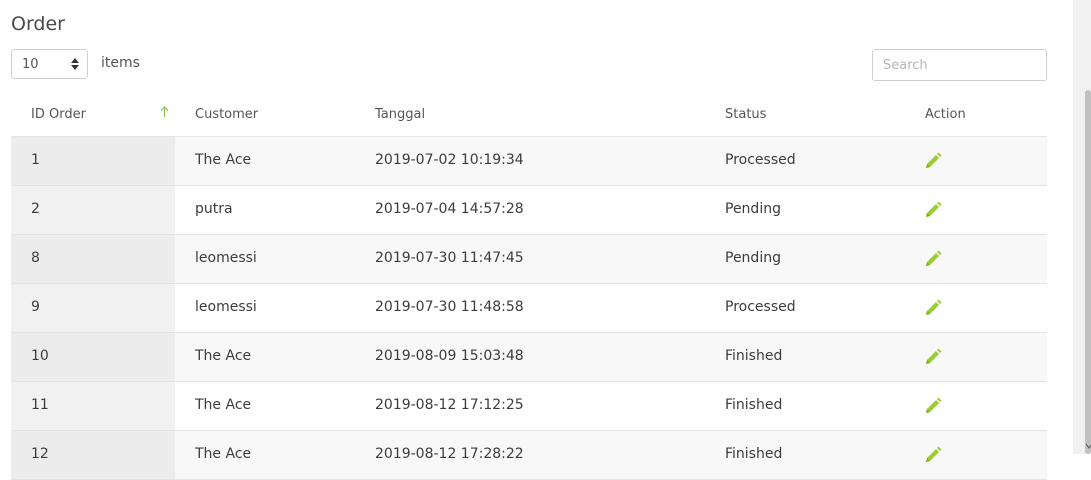 This screenshot has width=1091, height=480. Describe the element at coordinates (529, 259) in the screenshot. I see `table-row: 8 leomessi 2019-07-30 11:47:45 Pending` at that location.